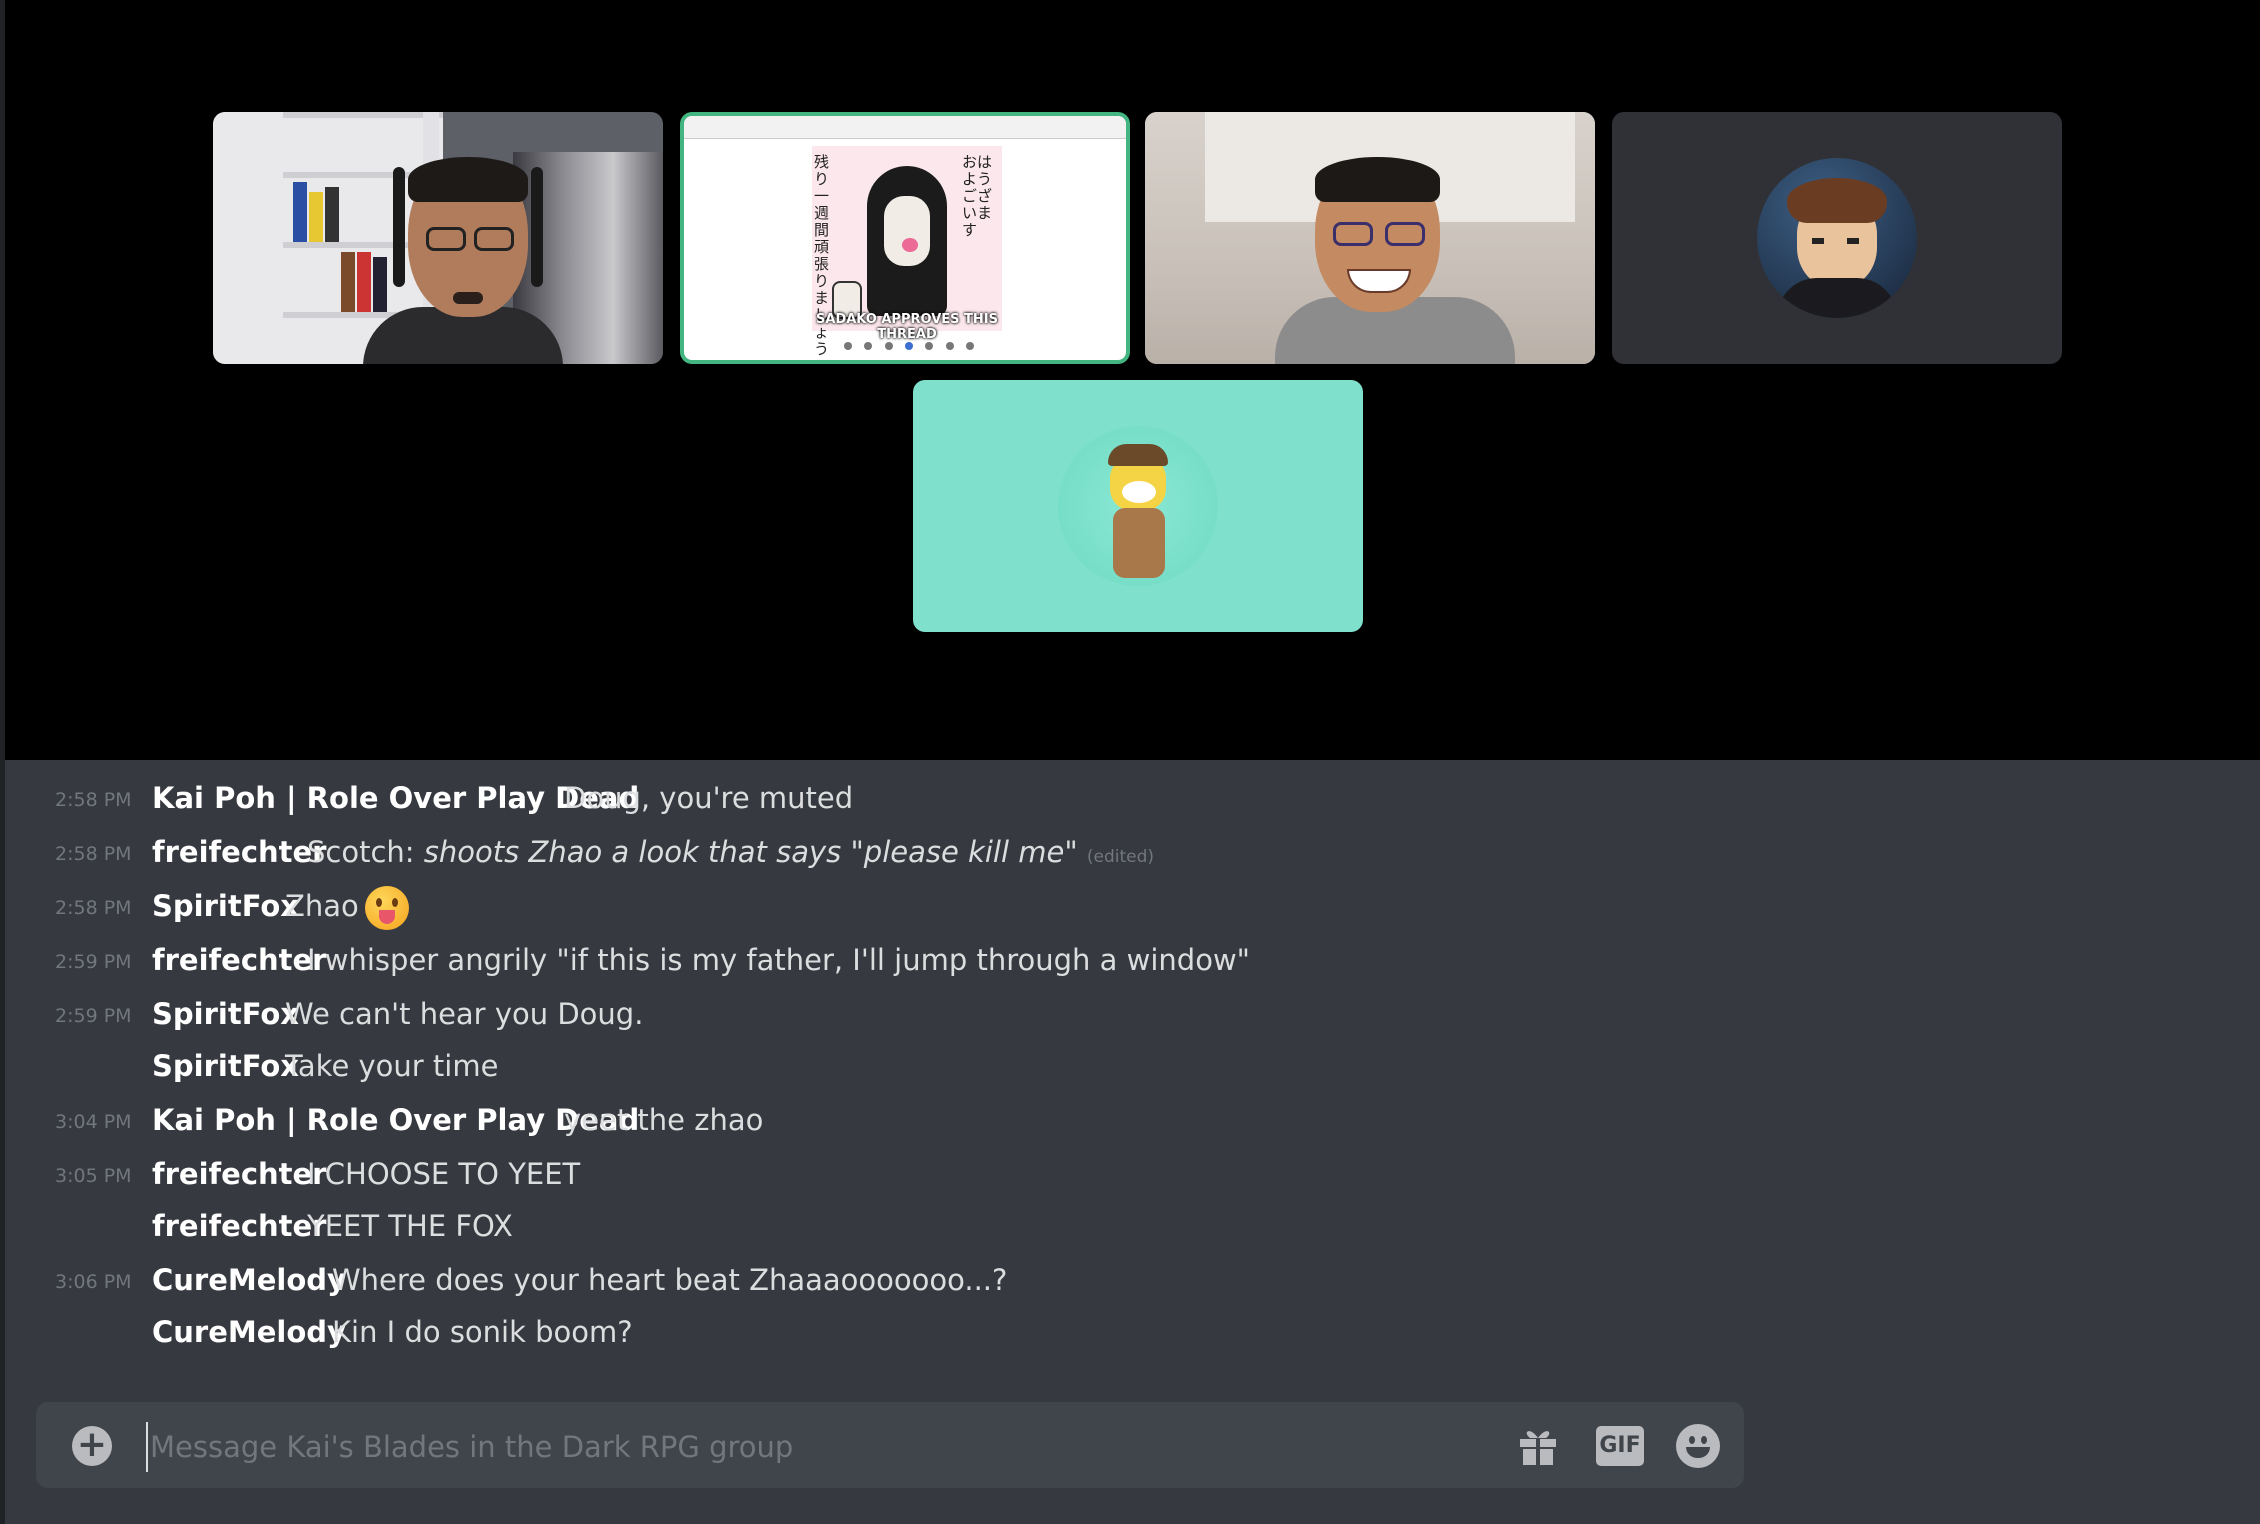 The image size is (2260, 1524). I want to click on gif-button: GIF, so click(1620, 1446).